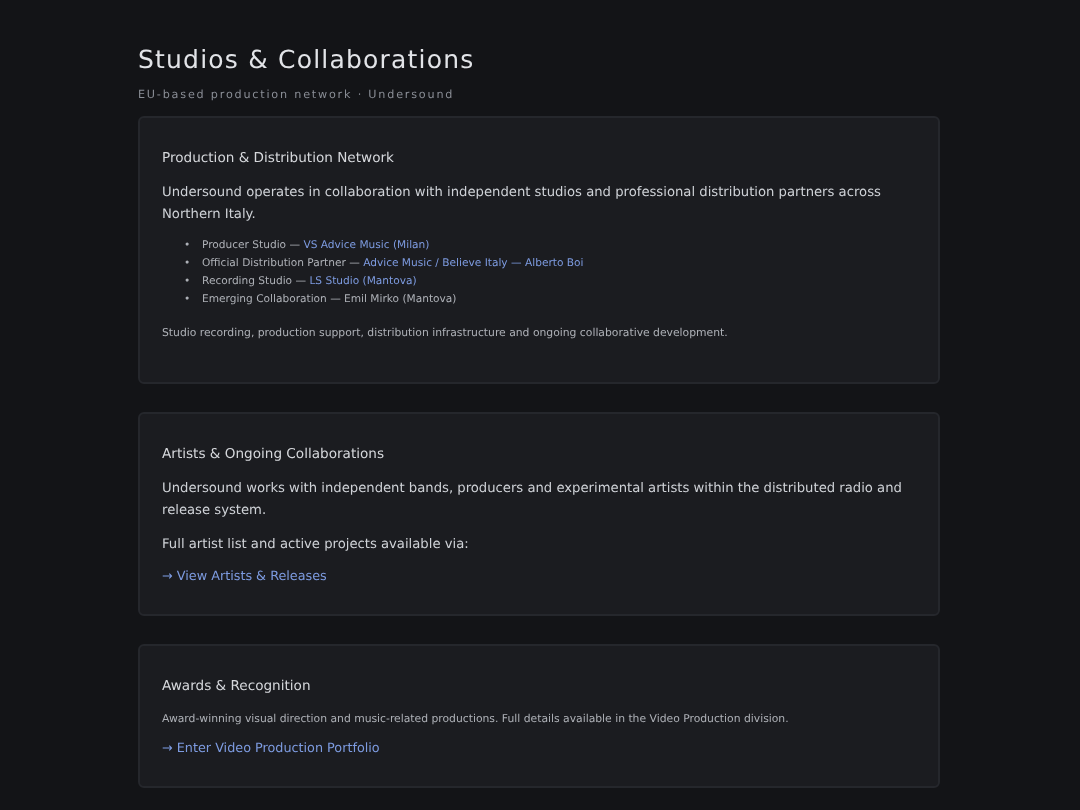 This screenshot has width=1080, height=810. Describe the element at coordinates (307, 60) in the screenshot. I see `page-title: Studios & Collaborations` at that location.